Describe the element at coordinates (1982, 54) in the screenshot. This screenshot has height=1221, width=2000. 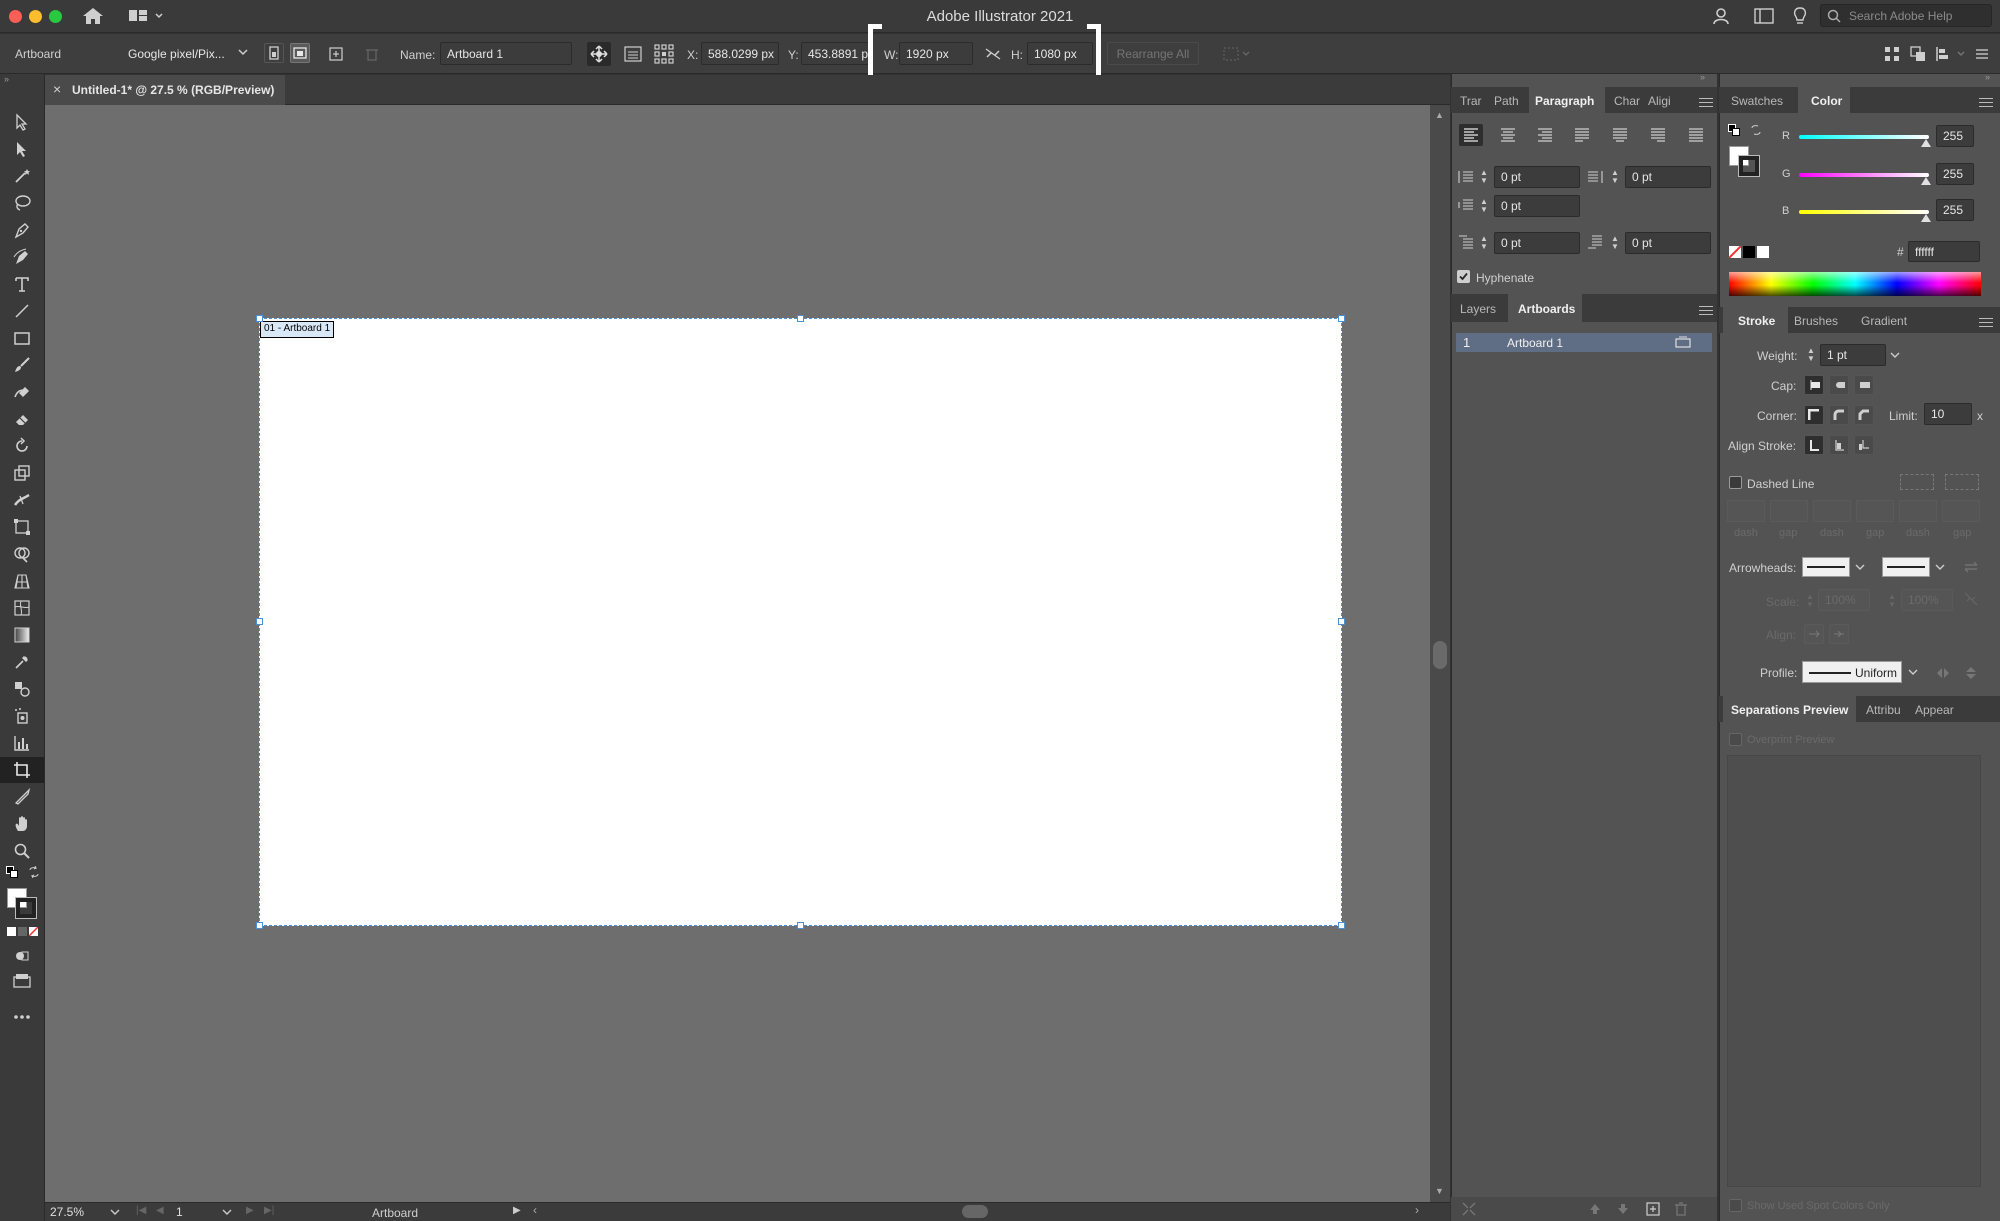
I see `control-bar-menu-icon` at that location.